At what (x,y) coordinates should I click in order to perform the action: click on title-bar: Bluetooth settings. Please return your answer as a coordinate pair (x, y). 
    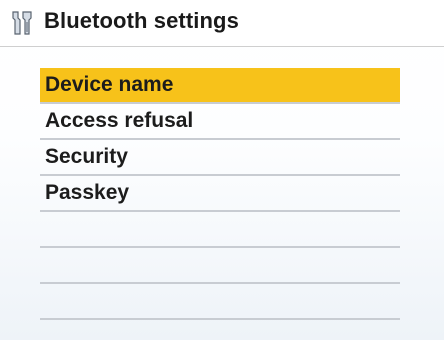
    Looking at the image, I should click on (222, 23).